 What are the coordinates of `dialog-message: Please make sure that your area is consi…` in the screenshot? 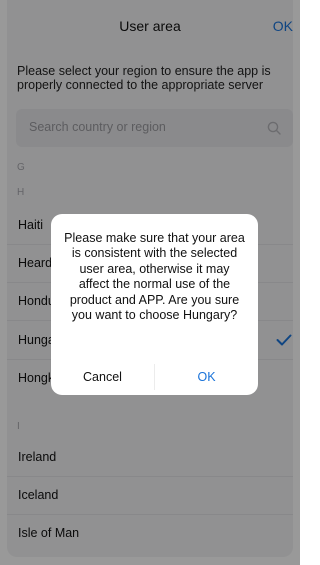 It's located at (154, 277).